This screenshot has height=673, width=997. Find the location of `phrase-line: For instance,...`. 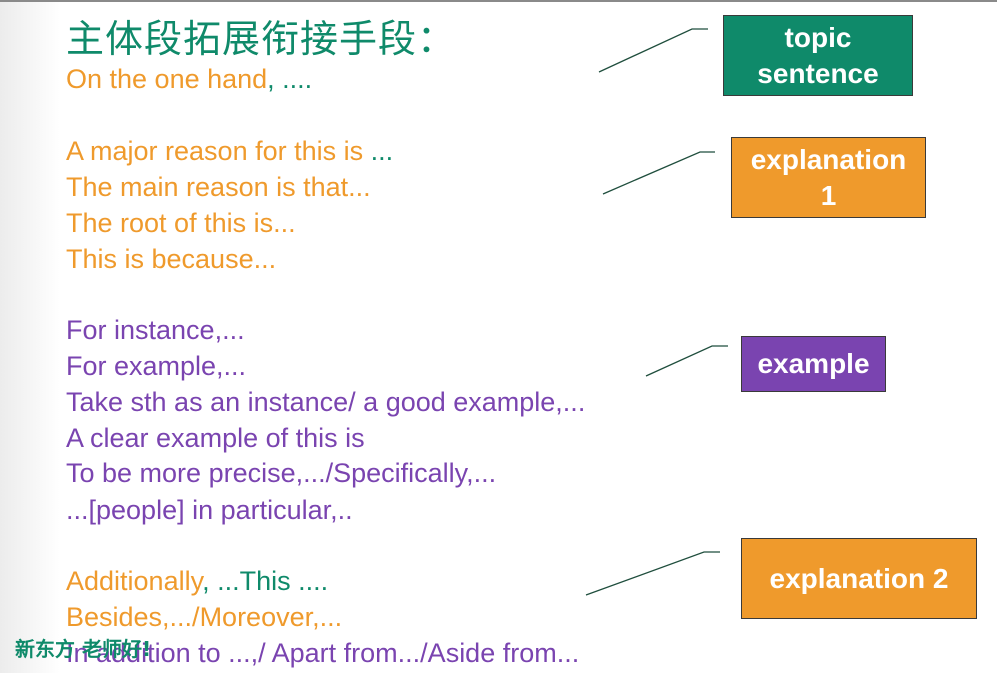

phrase-line: For instance,... is located at coordinates (155, 330).